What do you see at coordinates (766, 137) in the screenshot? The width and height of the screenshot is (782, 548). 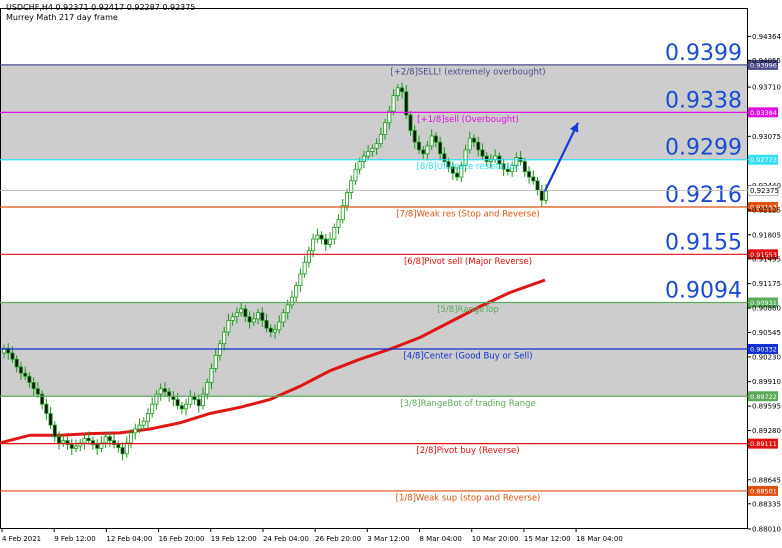 I see `y-tick-label: 0.93075` at bounding box center [766, 137].